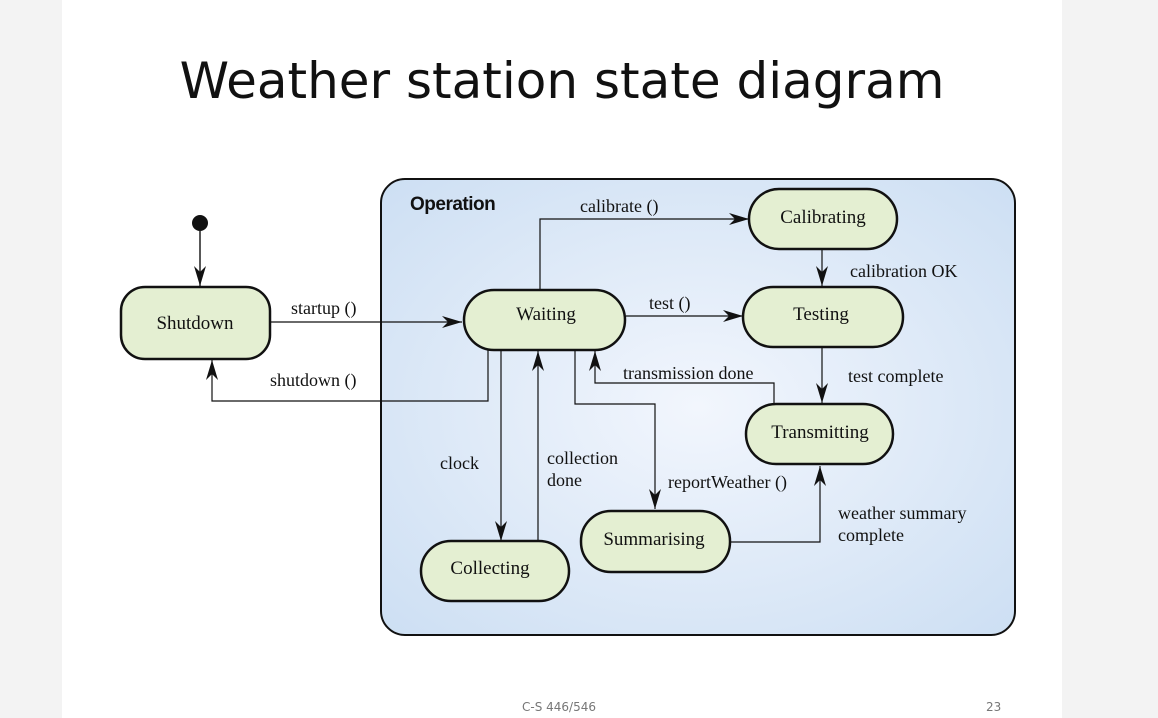  What do you see at coordinates (727, 482) in the screenshot?
I see `report-weather-label: reportWeather ()` at bounding box center [727, 482].